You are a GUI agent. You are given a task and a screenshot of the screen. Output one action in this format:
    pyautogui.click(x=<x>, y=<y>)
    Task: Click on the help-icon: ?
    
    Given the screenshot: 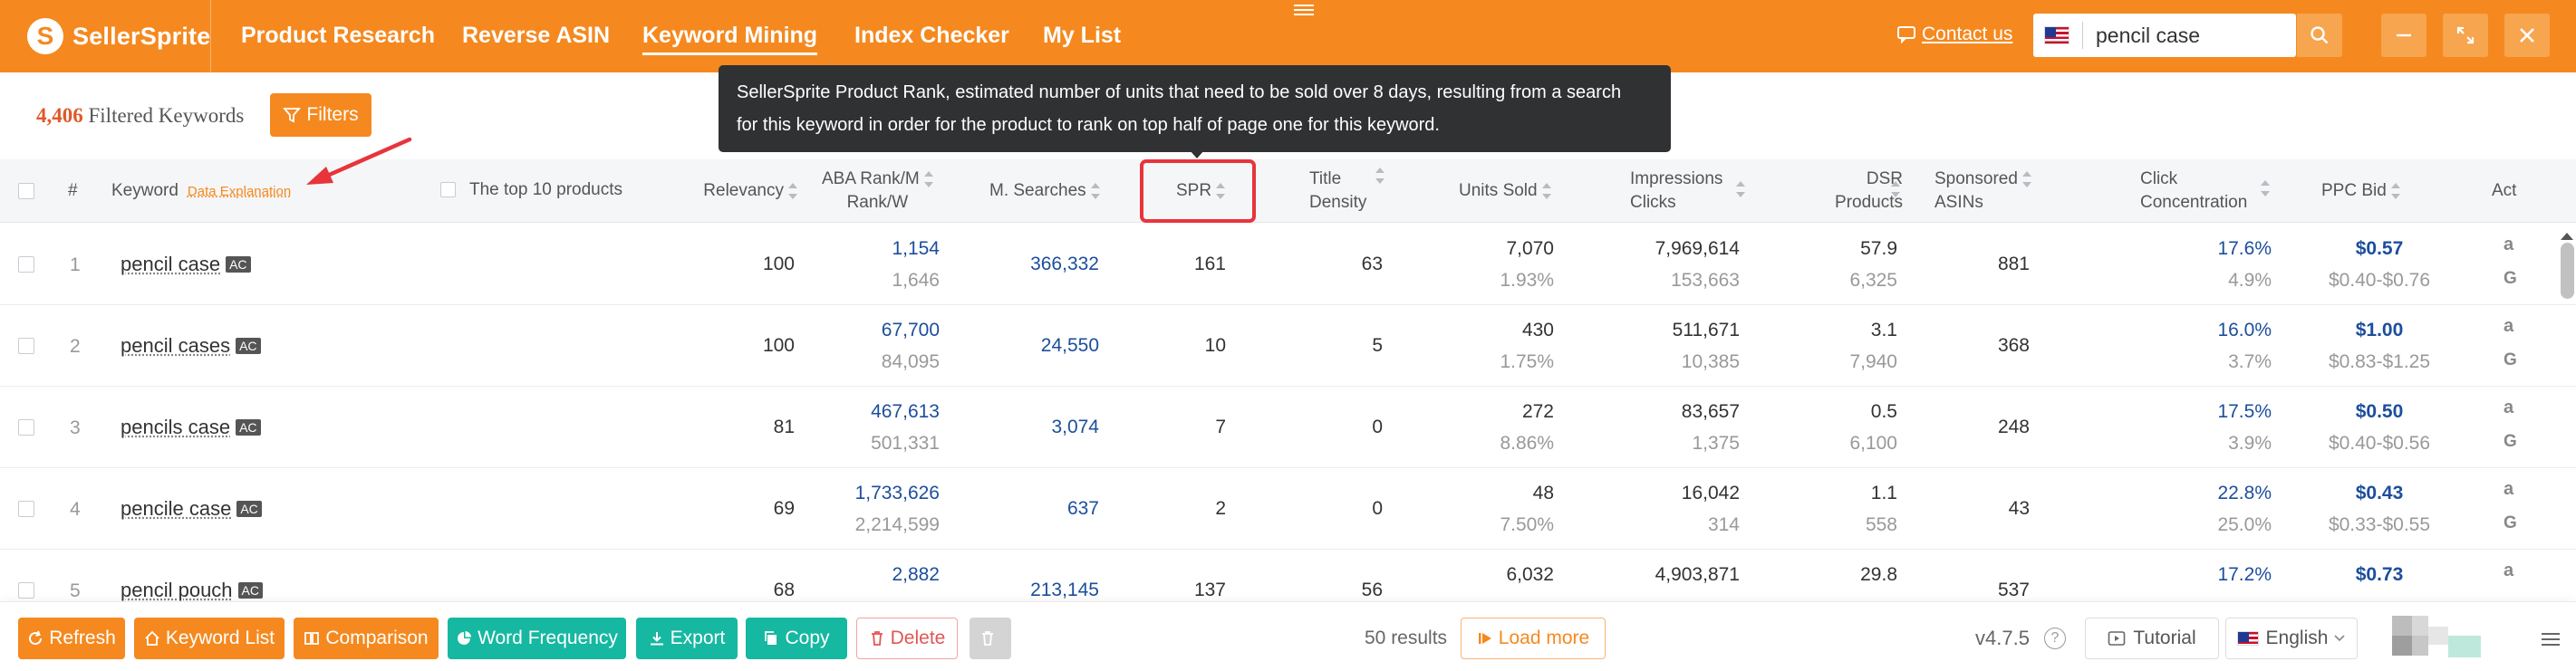 What is the action you would take?
    pyautogui.click(x=2055, y=638)
    